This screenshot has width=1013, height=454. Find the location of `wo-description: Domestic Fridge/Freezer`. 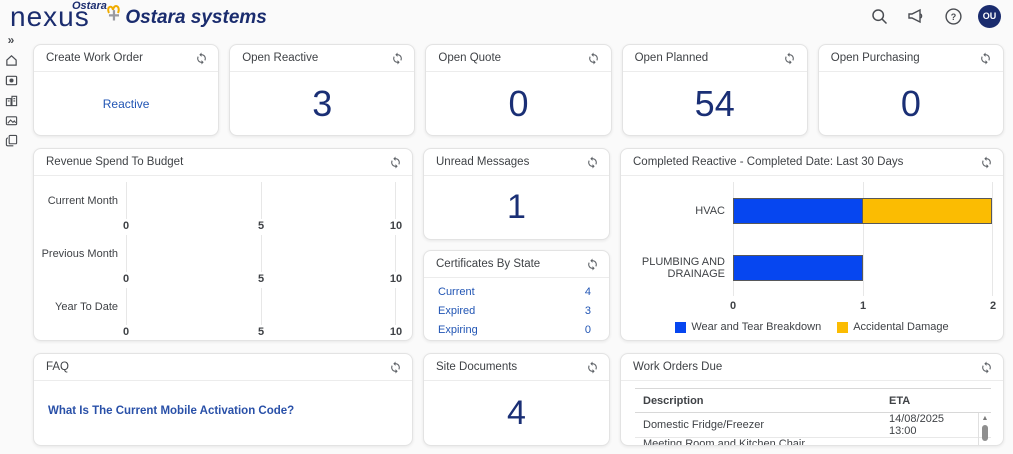

wo-description: Domestic Fridge/Freezer is located at coordinates (758, 425).